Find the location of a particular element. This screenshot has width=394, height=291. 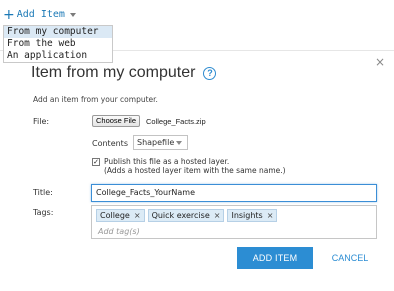

menu-item-an-application: An application is located at coordinates (58, 56).